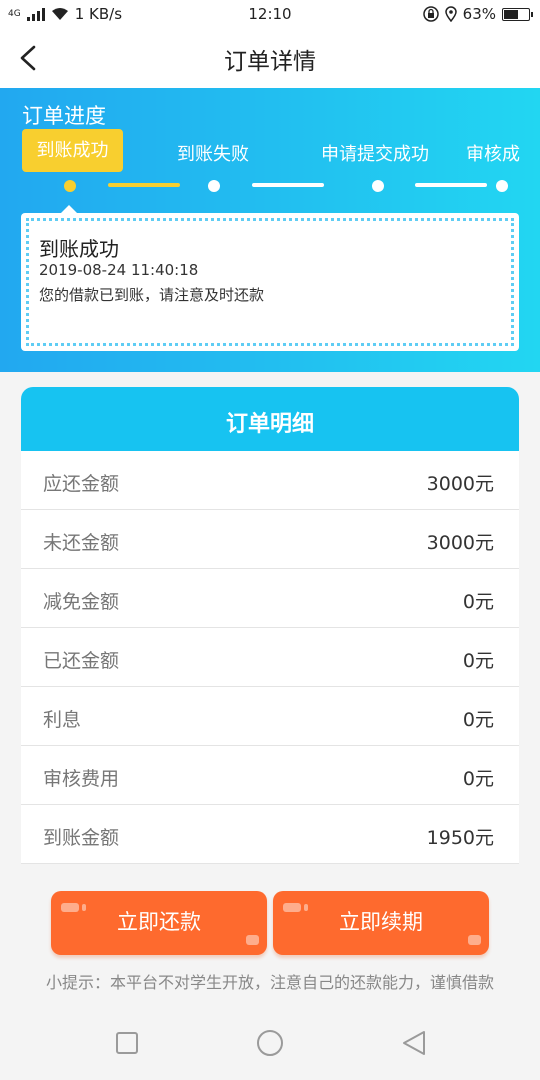  Describe the element at coordinates (269, 982) in the screenshot. I see `tip-text: 小提示：本平台不对学生开放，注意自己的还款能力，谨慎借款` at that location.